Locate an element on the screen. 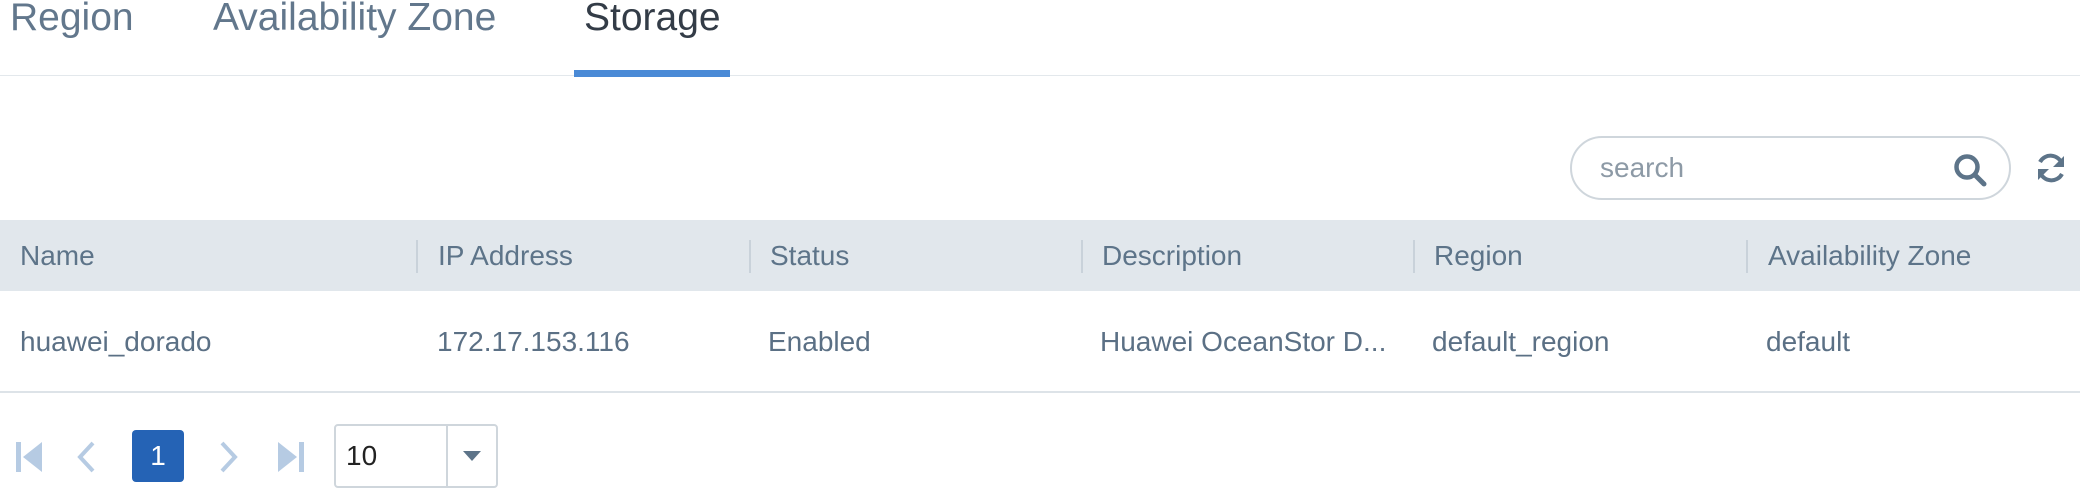 The width and height of the screenshot is (2080, 488). page-1-button: 1 is located at coordinates (158, 456).